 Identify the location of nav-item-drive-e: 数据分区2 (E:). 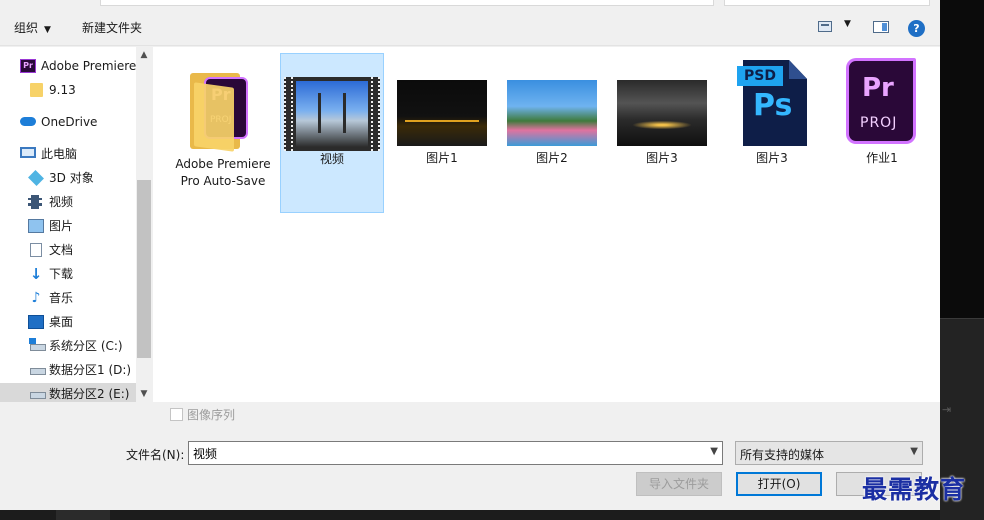
(68, 392).